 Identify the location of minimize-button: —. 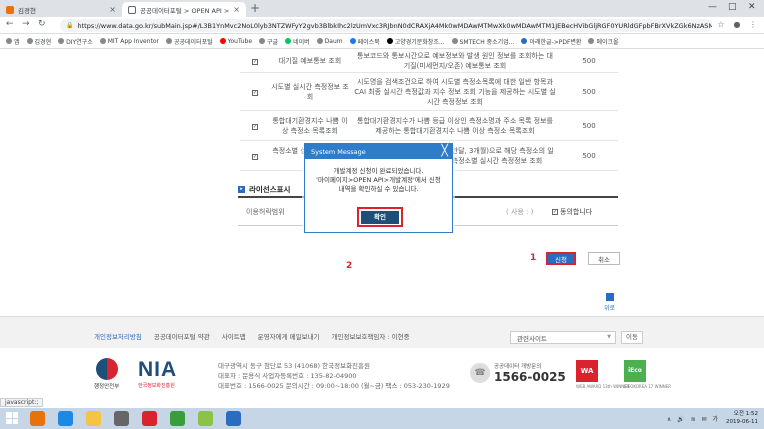
(712, 7).